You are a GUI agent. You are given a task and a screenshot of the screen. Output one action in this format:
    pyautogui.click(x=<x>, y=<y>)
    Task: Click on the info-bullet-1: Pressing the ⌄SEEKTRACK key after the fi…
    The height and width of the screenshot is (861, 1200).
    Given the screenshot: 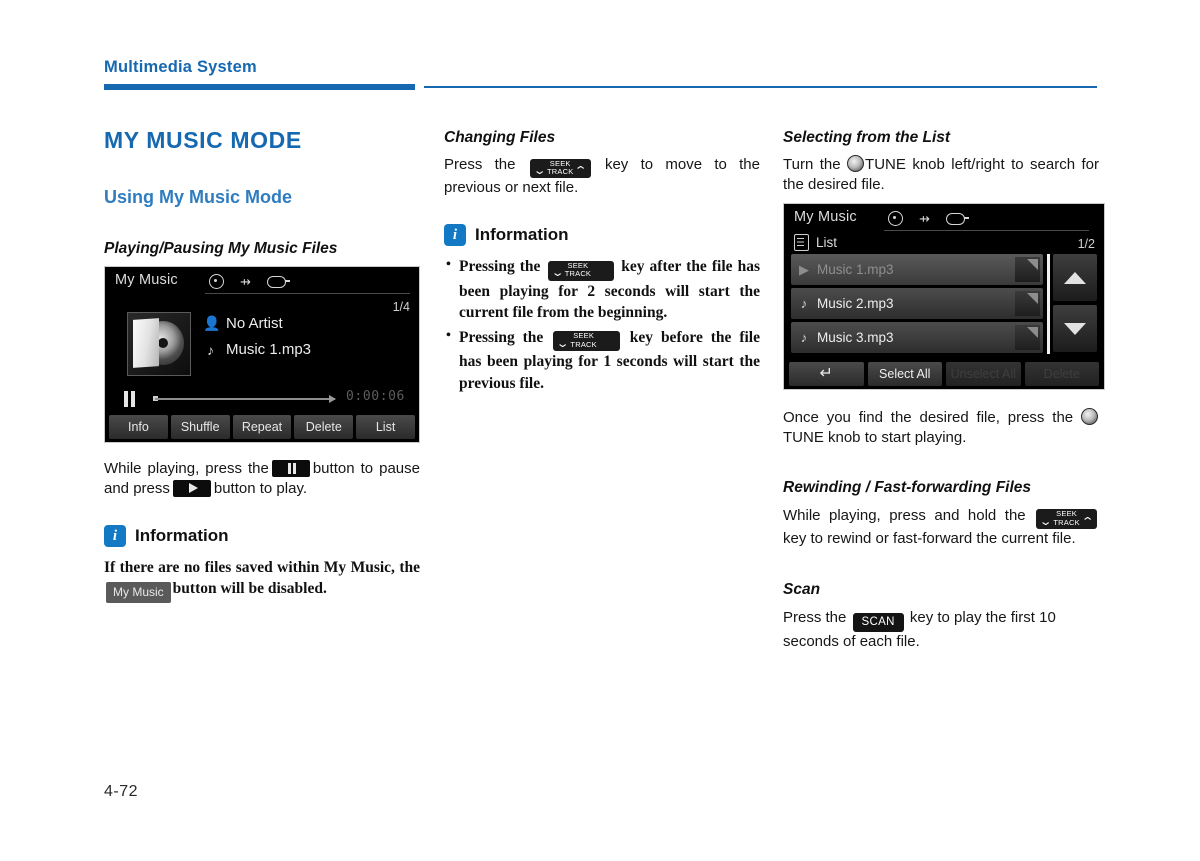 What is the action you would take?
    pyautogui.click(x=602, y=289)
    